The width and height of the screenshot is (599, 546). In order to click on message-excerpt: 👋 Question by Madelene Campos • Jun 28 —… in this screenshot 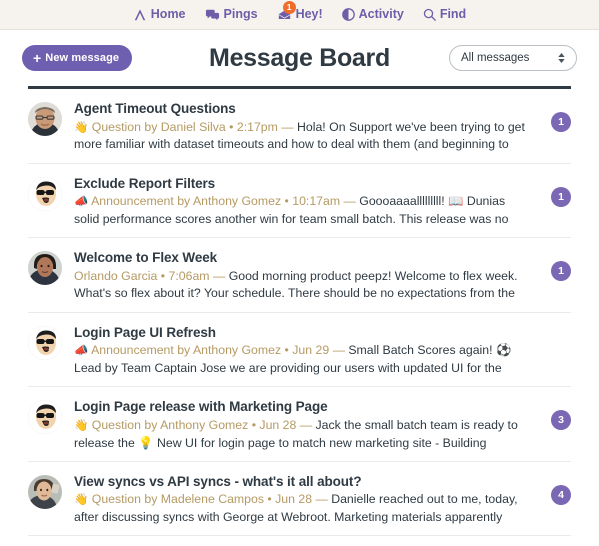, I will do `click(303, 508)`.